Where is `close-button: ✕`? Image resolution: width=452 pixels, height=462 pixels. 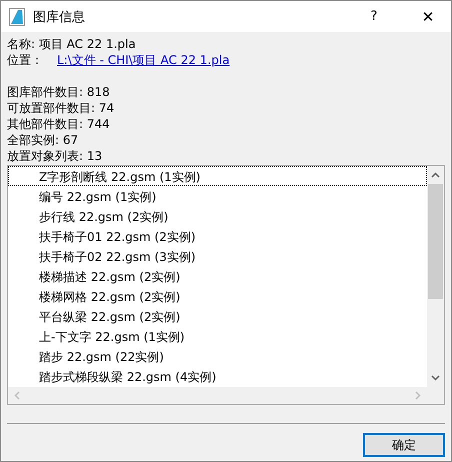 close-button: ✕ is located at coordinates (428, 16).